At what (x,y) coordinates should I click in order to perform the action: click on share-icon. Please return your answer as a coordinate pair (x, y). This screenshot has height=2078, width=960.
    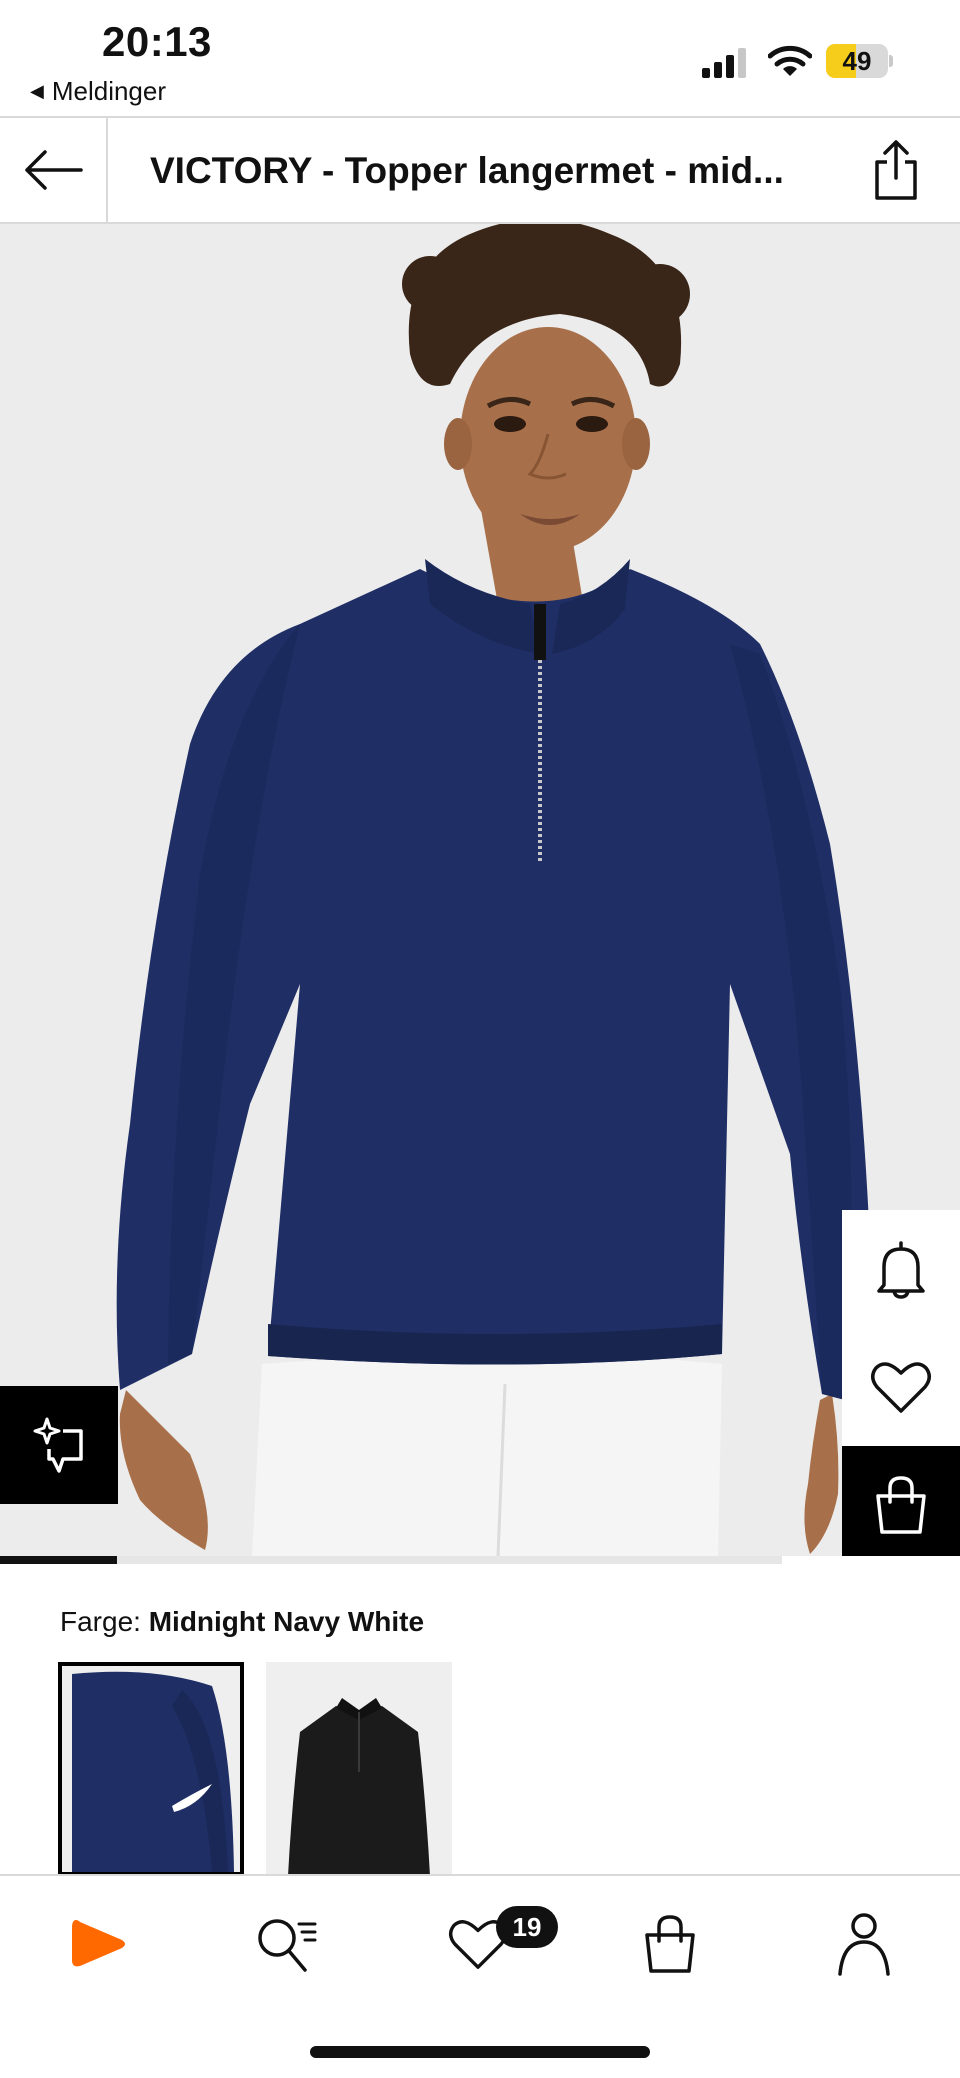
    Looking at the image, I should click on (896, 170).